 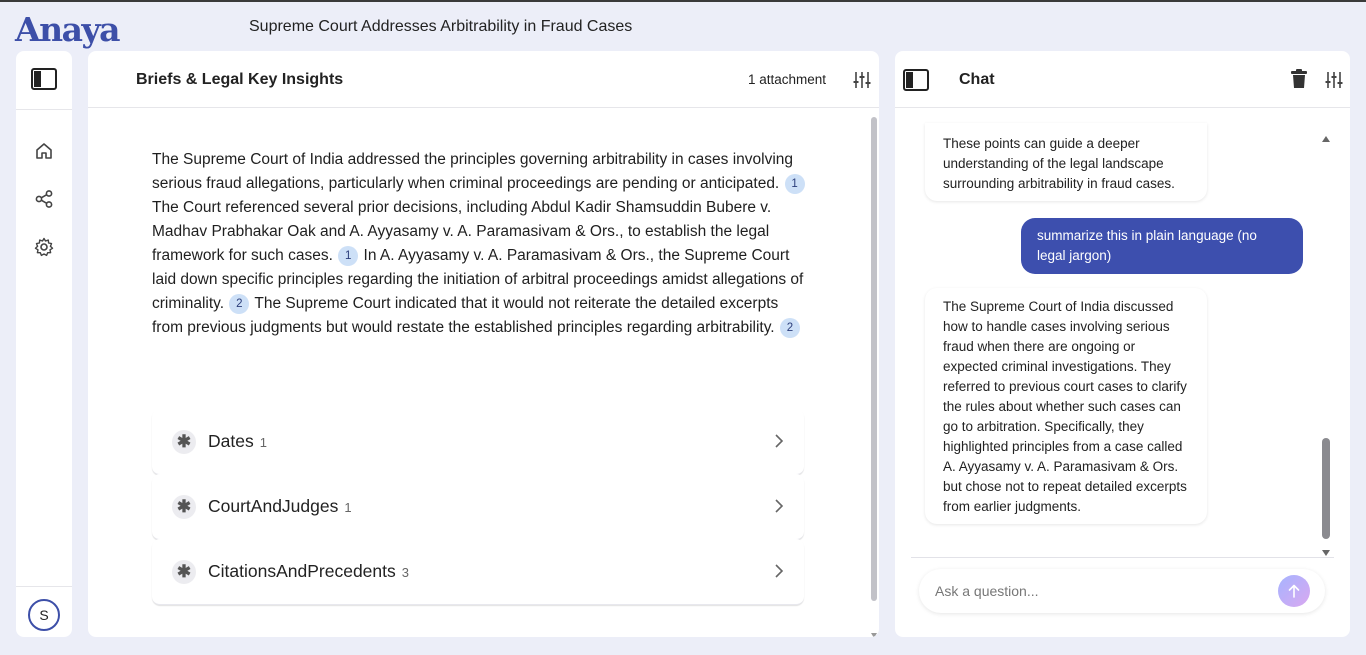 What do you see at coordinates (44, 81) in the screenshot?
I see `sidebar-toggle-icon` at bounding box center [44, 81].